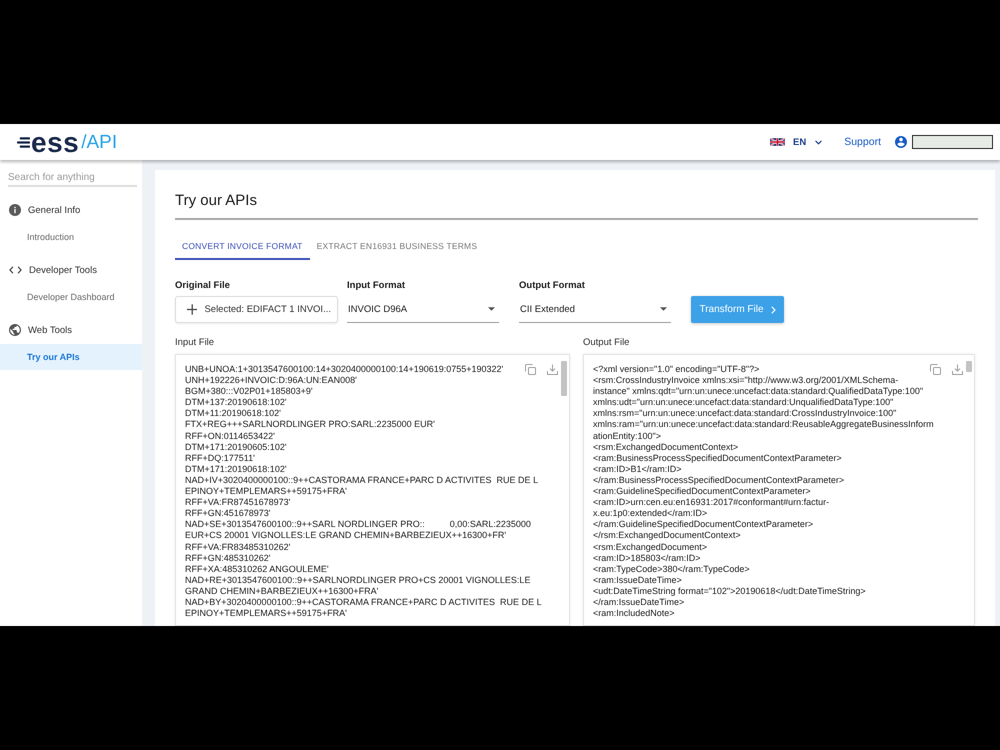 The height and width of the screenshot is (750, 1000). What do you see at coordinates (195, 343) in the screenshot?
I see `panel-label: Input File` at bounding box center [195, 343].